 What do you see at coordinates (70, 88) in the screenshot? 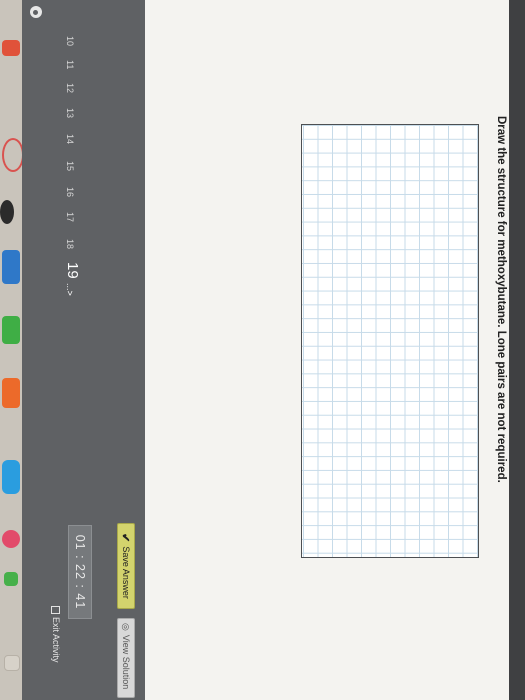
I see `page-link-12: 12` at bounding box center [70, 88].